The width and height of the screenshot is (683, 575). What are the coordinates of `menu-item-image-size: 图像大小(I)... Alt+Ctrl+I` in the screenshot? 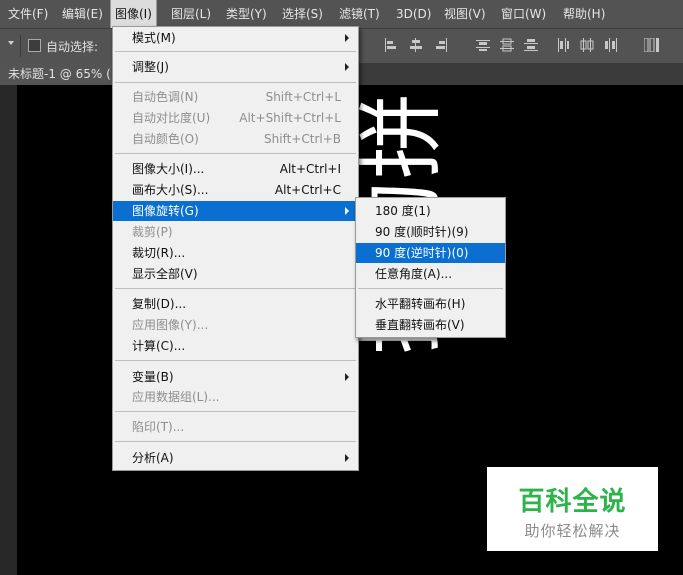 It's located at (235, 169).